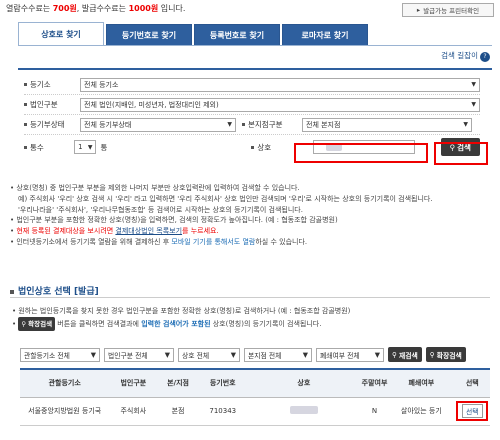  What do you see at coordinates (266, 324) in the screenshot?
I see `desc-text: 상호(명칭)의 등기기록이 검색됩니다.` at bounding box center [266, 324].